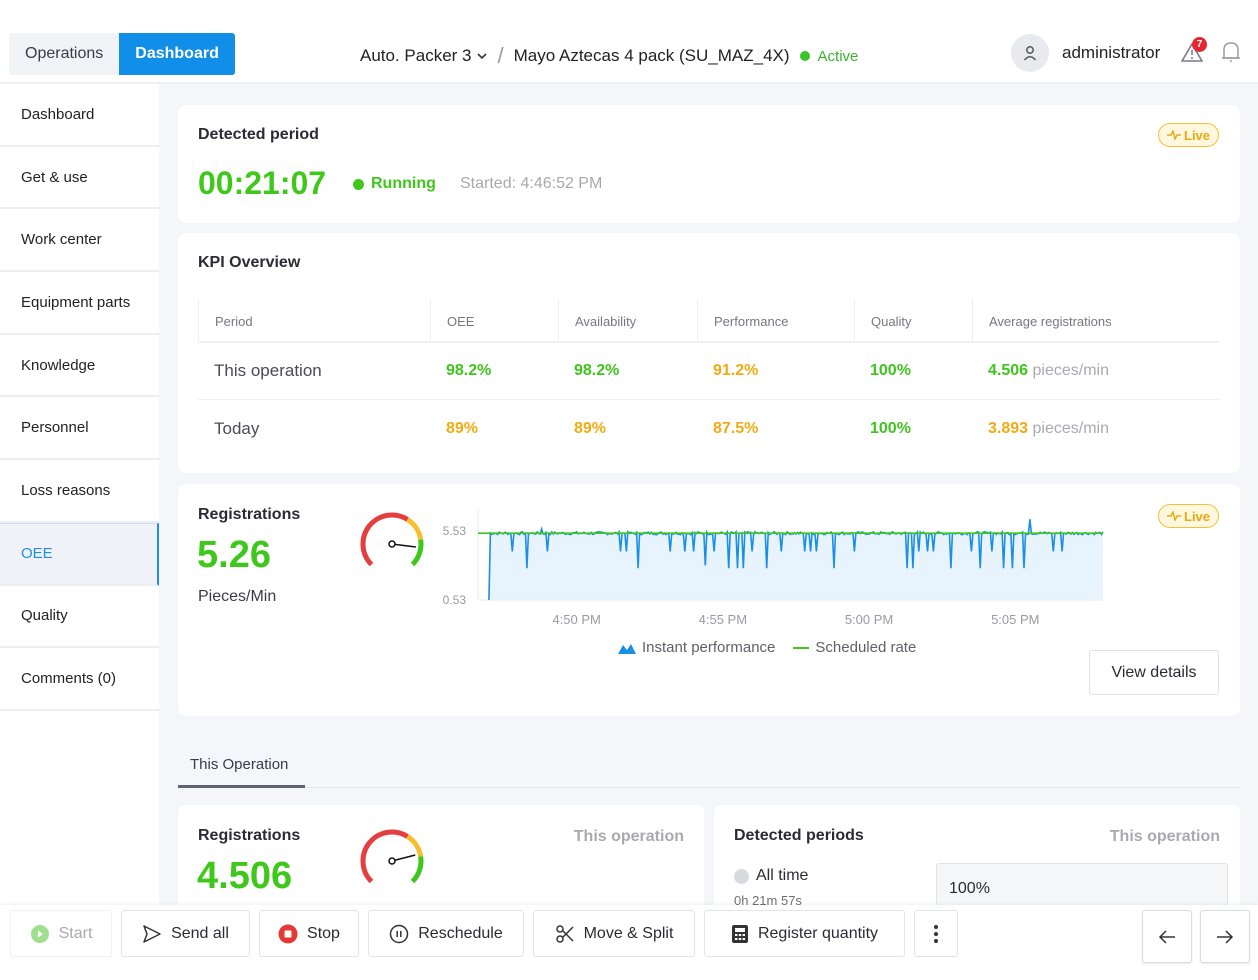 The image size is (1258, 980). What do you see at coordinates (1232, 53) in the screenshot?
I see `notifications-button` at bounding box center [1232, 53].